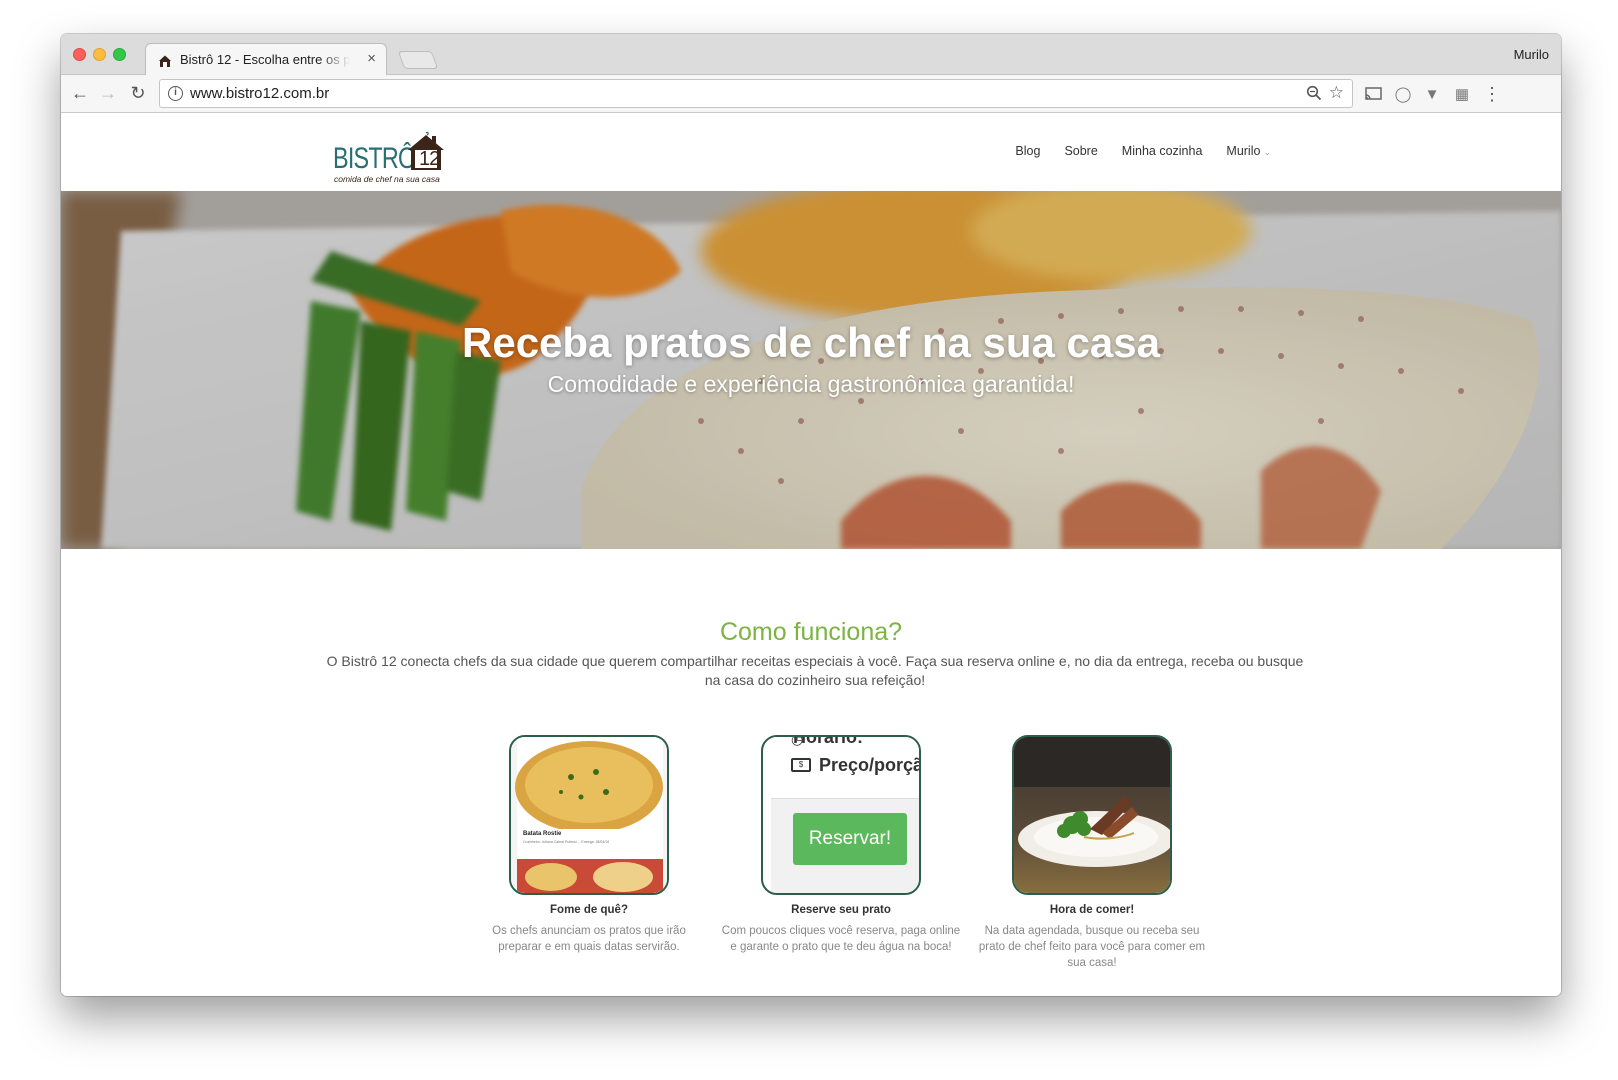 The width and height of the screenshot is (1618, 1080). I want to click on nav-minha-cozinha: Minha cozinha, so click(1162, 151).